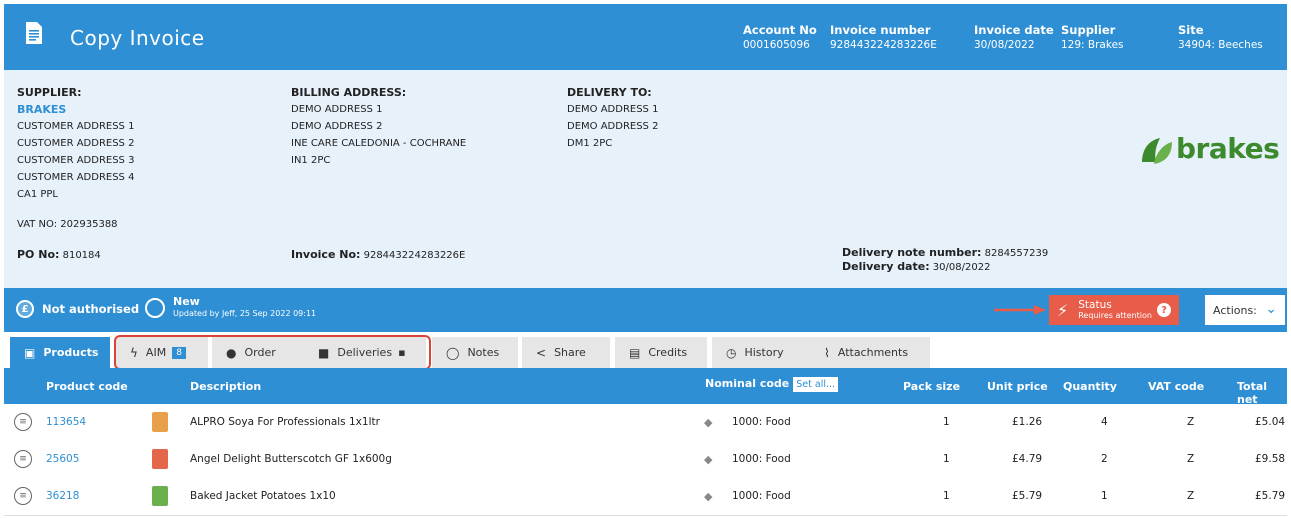 This screenshot has width=1291, height=518. What do you see at coordinates (230, 307) in the screenshot?
I see `workflow-status: New Updated by Jeff, 25 Sep 2022 09:11` at bounding box center [230, 307].